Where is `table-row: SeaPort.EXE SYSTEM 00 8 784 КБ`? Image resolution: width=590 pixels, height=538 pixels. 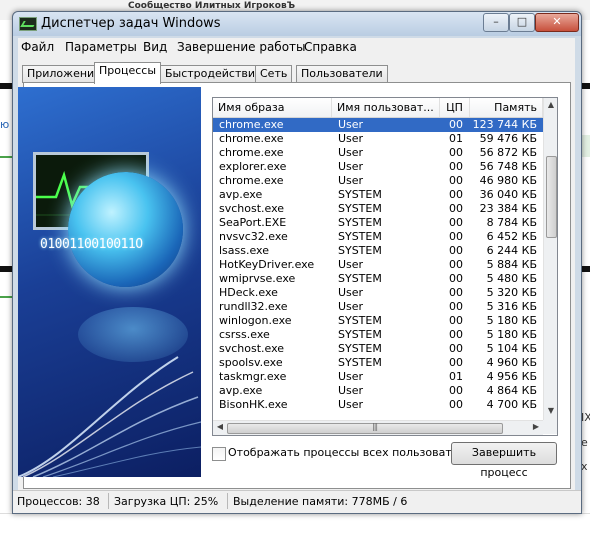
table-row: SeaPort.EXE SYSTEM 00 8 784 КБ is located at coordinates (378, 223).